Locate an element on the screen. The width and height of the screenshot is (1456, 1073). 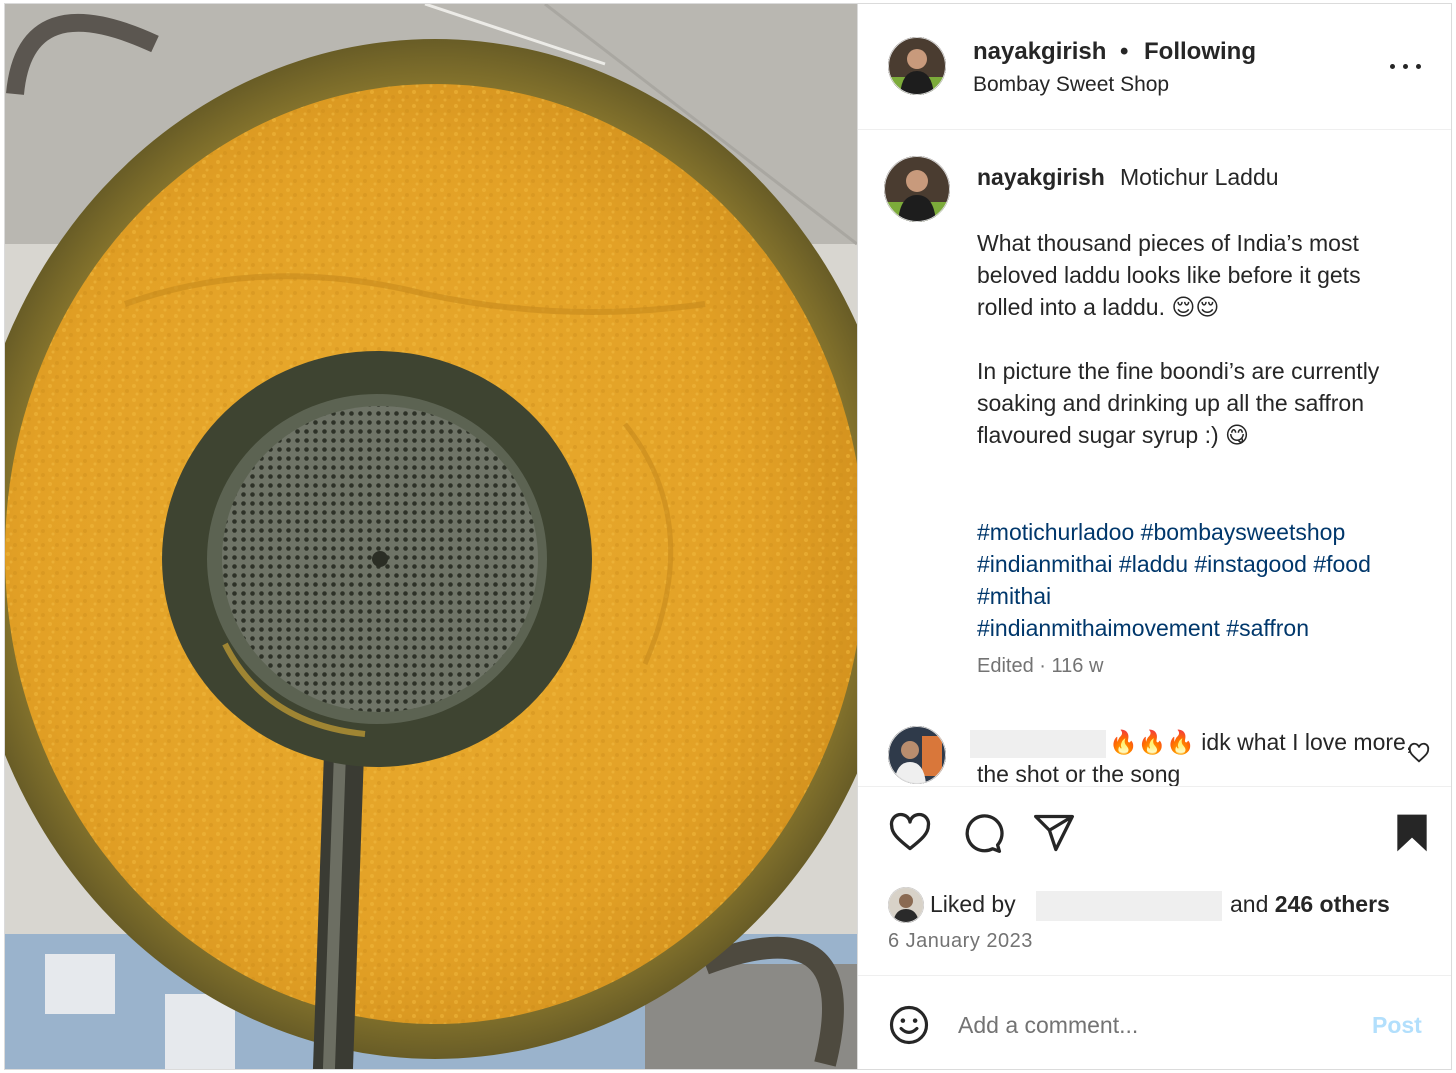
post-actions: Liked by and 246 others 6 January 2023 is located at coordinates (1154, 881).